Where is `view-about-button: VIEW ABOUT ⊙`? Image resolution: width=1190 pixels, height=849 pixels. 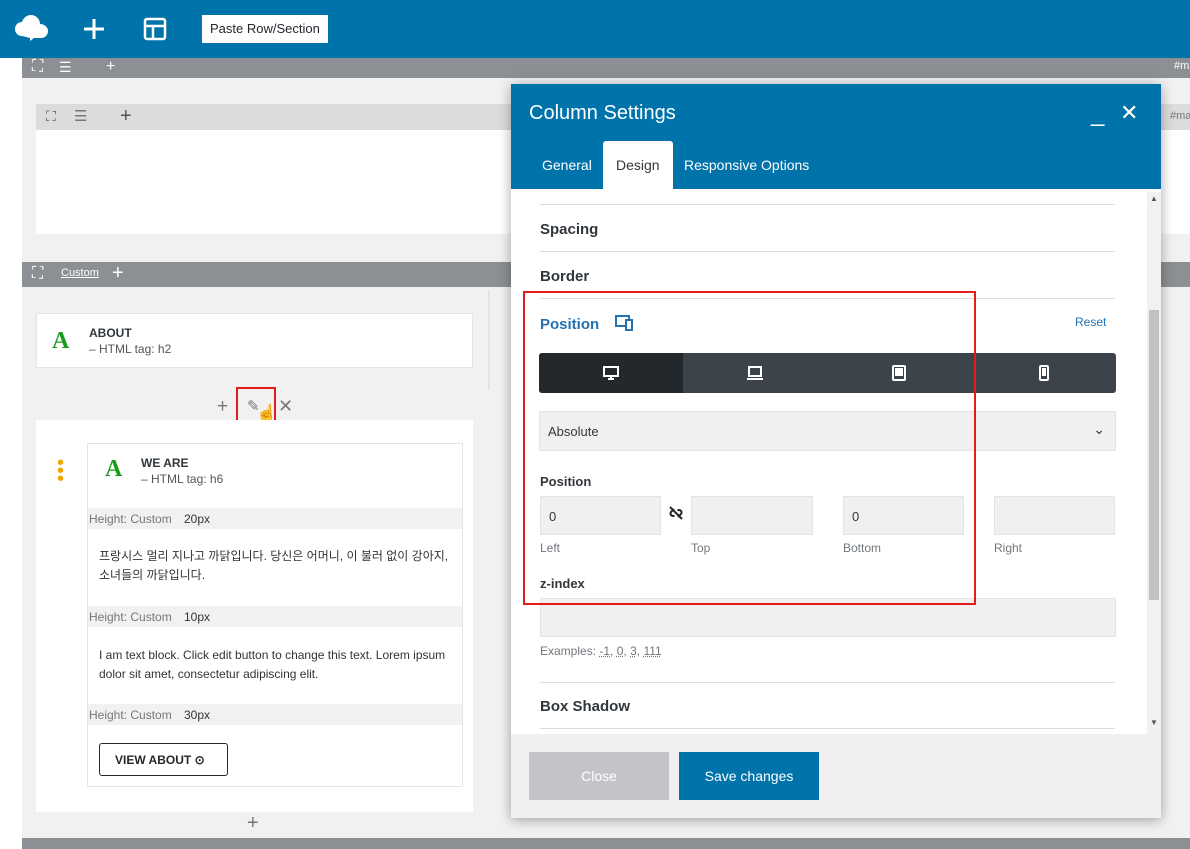 view-about-button: VIEW ABOUT ⊙ is located at coordinates (163, 759).